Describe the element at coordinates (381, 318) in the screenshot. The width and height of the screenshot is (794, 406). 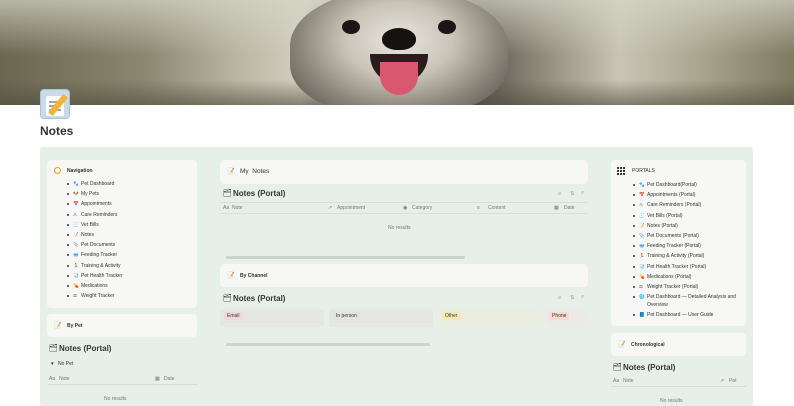
I see `board-column-in-person: In person` at that location.